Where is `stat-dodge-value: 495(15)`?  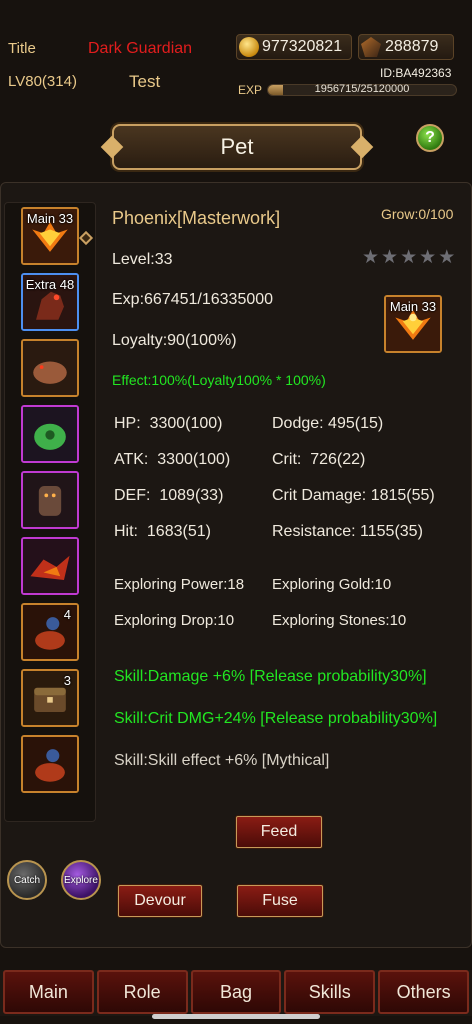
stat-dodge-value: 495(15) is located at coordinates (356, 423).